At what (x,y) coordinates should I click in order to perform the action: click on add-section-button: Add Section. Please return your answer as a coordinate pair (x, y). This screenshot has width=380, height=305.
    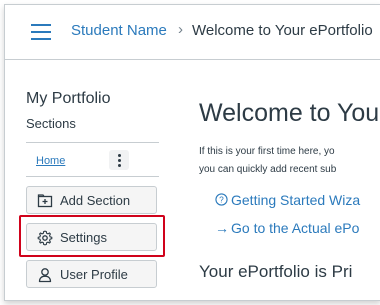
    Looking at the image, I should click on (91, 200).